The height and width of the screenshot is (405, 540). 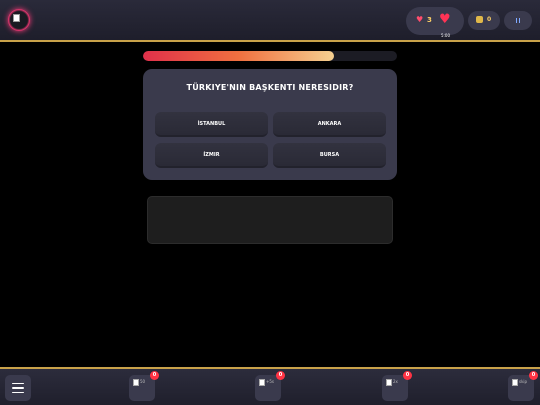 I want to click on top-bar: ♥ 3 ♥ 5:00 0, so click(x=270, y=21).